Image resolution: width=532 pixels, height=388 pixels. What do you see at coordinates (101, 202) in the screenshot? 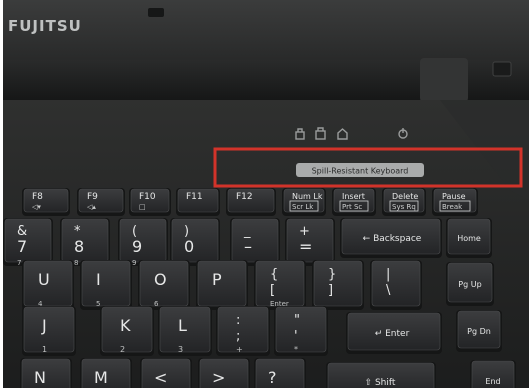
I see `key-f9: F9◁▴` at bounding box center [101, 202].